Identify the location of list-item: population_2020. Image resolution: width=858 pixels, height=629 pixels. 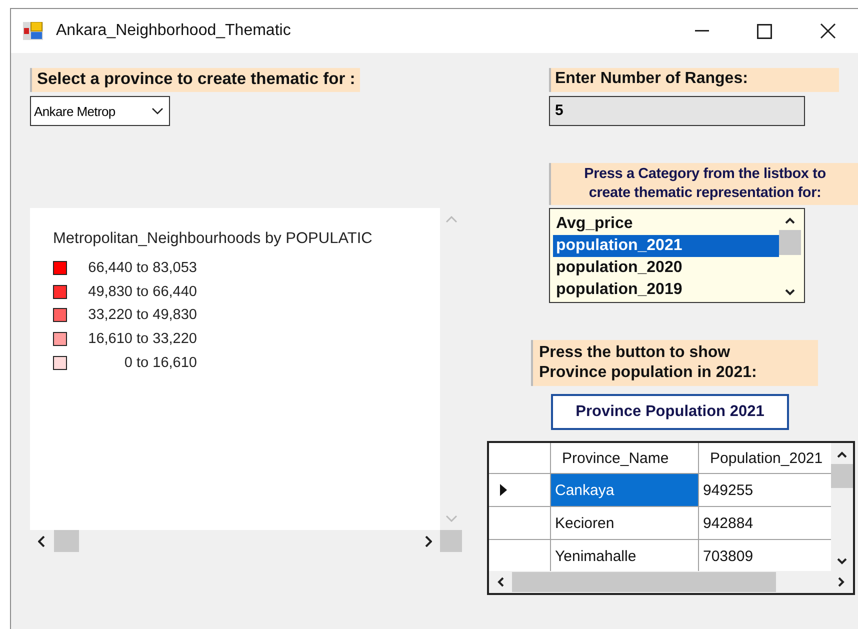
(666, 268).